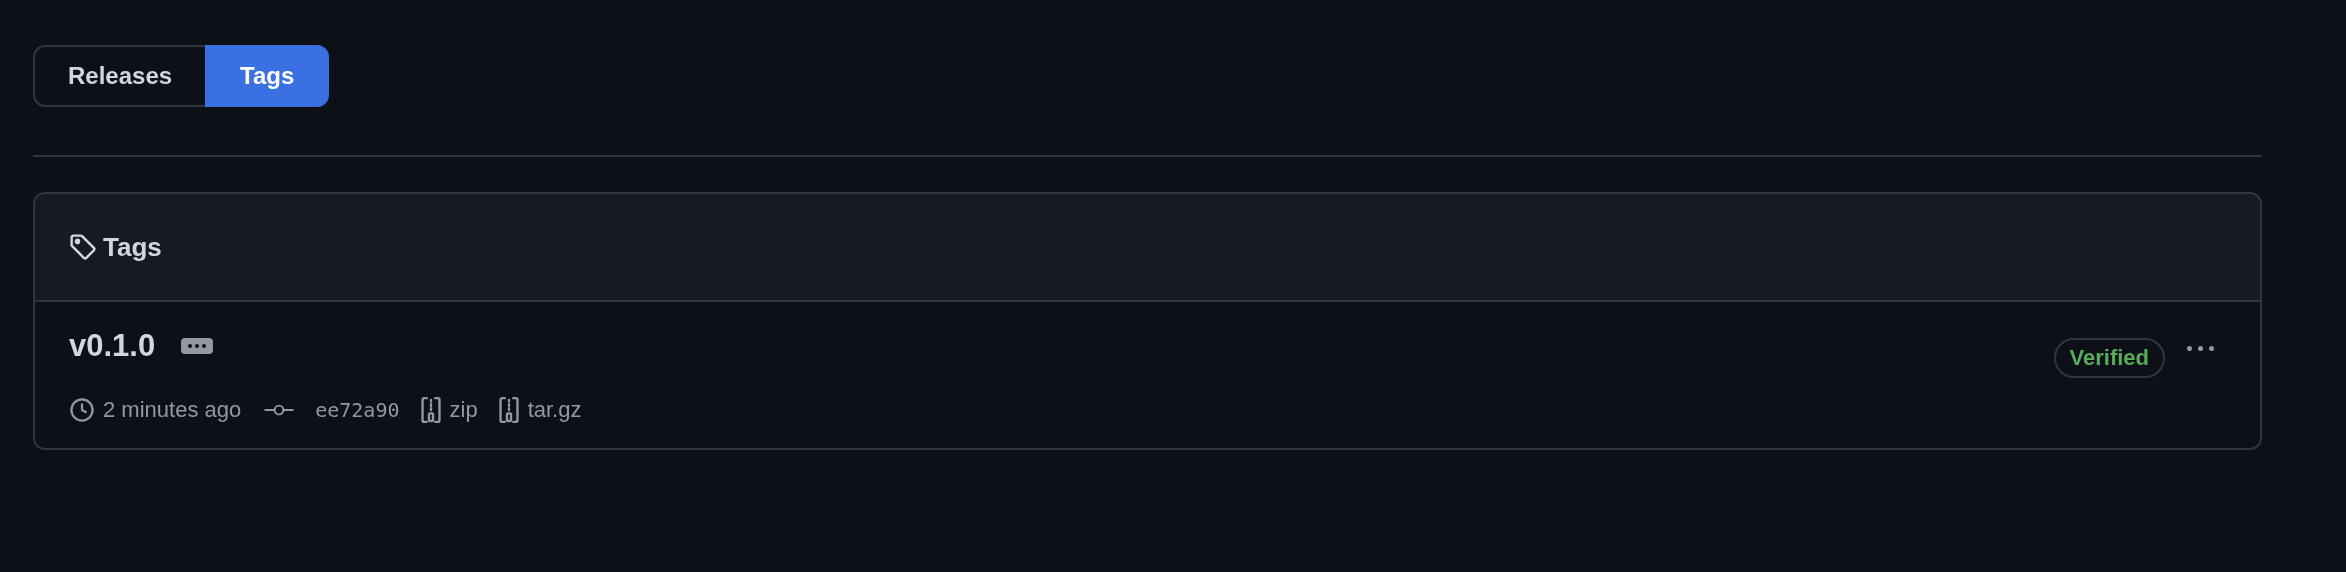 This screenshot has width=2346, height=572. What do you see at coordinates (82, 410) in the screenshot?
I see `clock-icon` at bounding box center [82, 410].